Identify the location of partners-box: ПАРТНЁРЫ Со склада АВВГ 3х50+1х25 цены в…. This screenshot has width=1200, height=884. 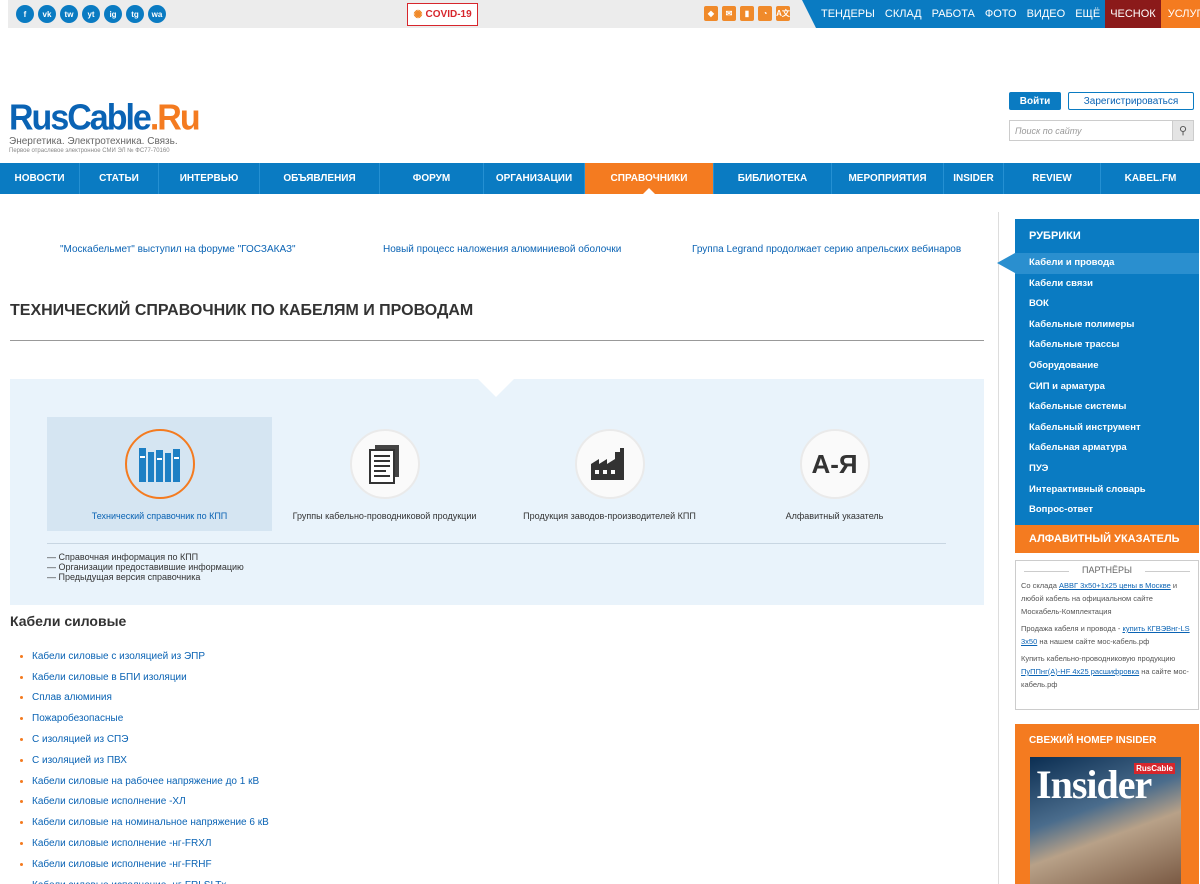
(1107, 635).